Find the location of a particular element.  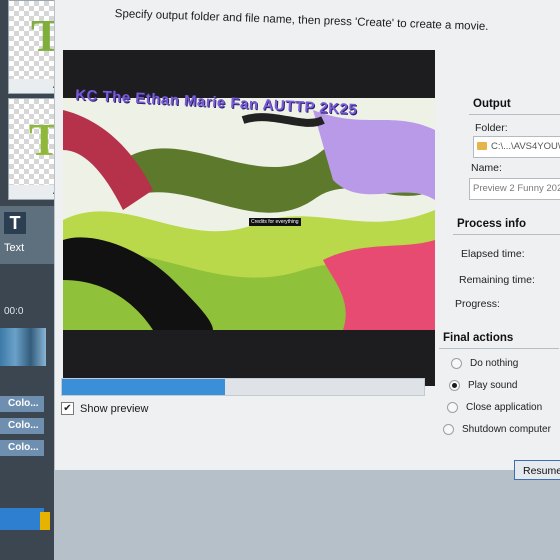

final-action-label: Play sound is located at coordinates (493, 385).